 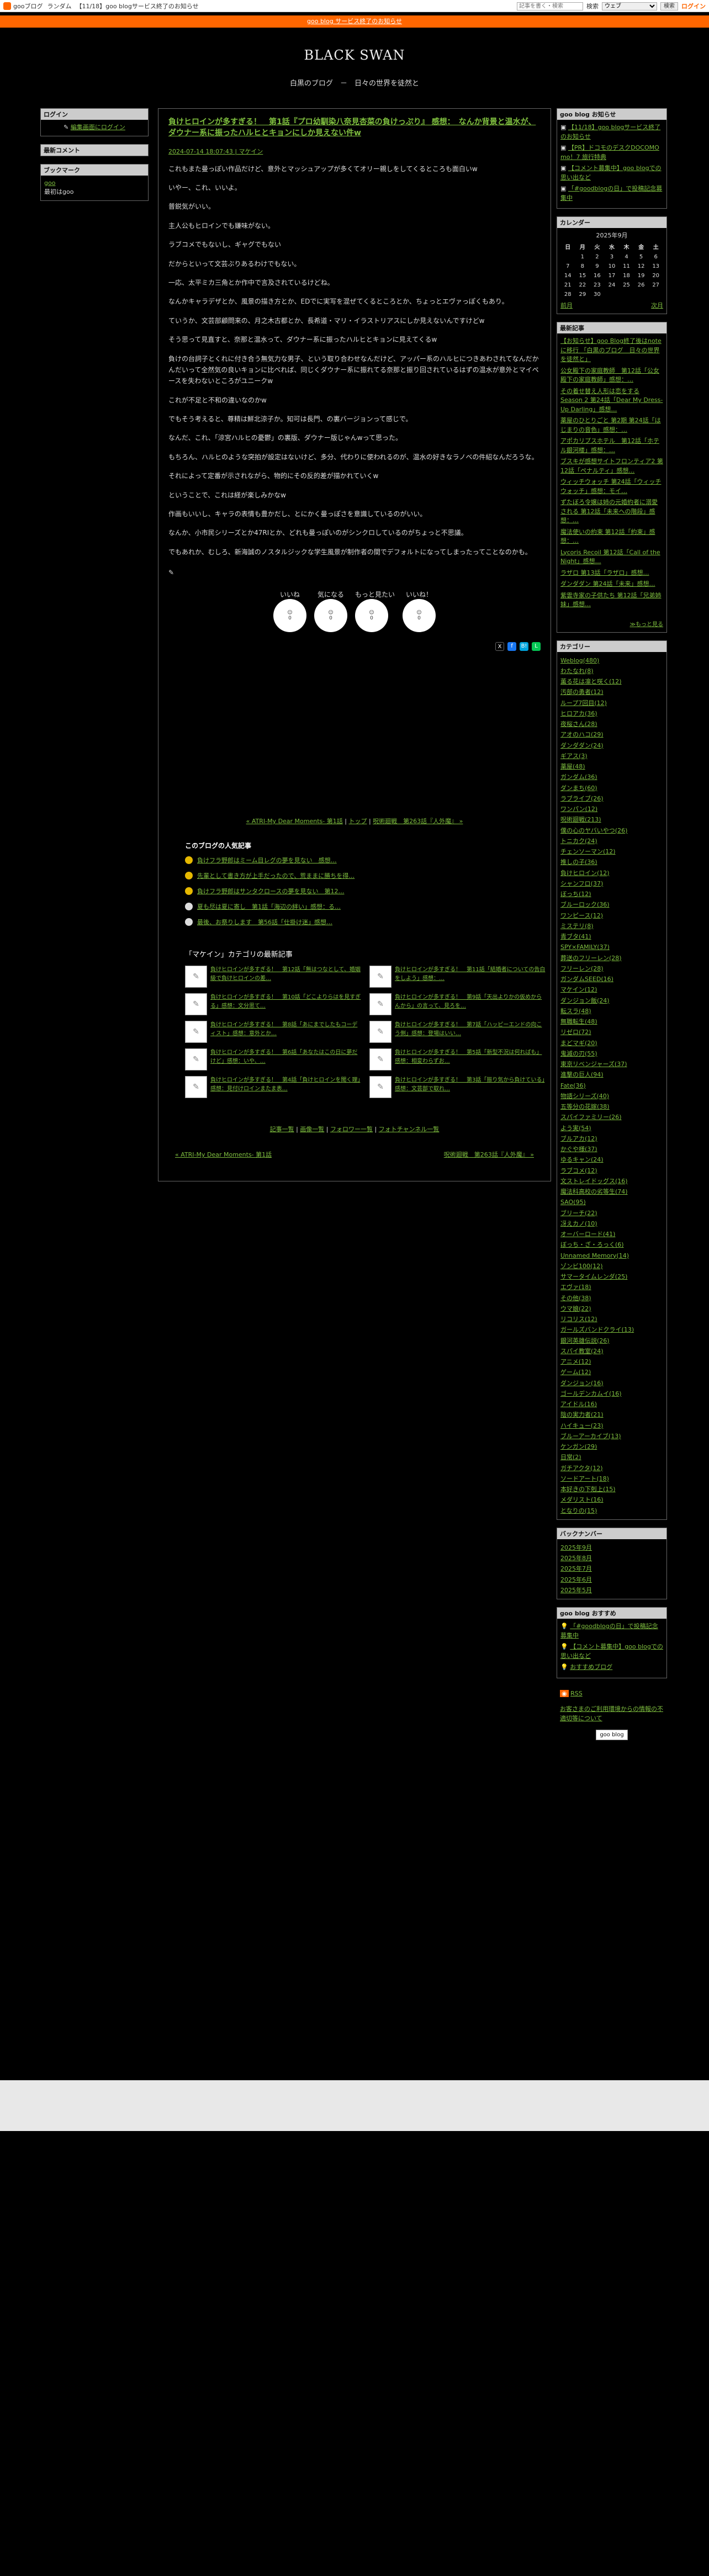 I want to click on calendar-day: 7, so click(x=567, y=266).